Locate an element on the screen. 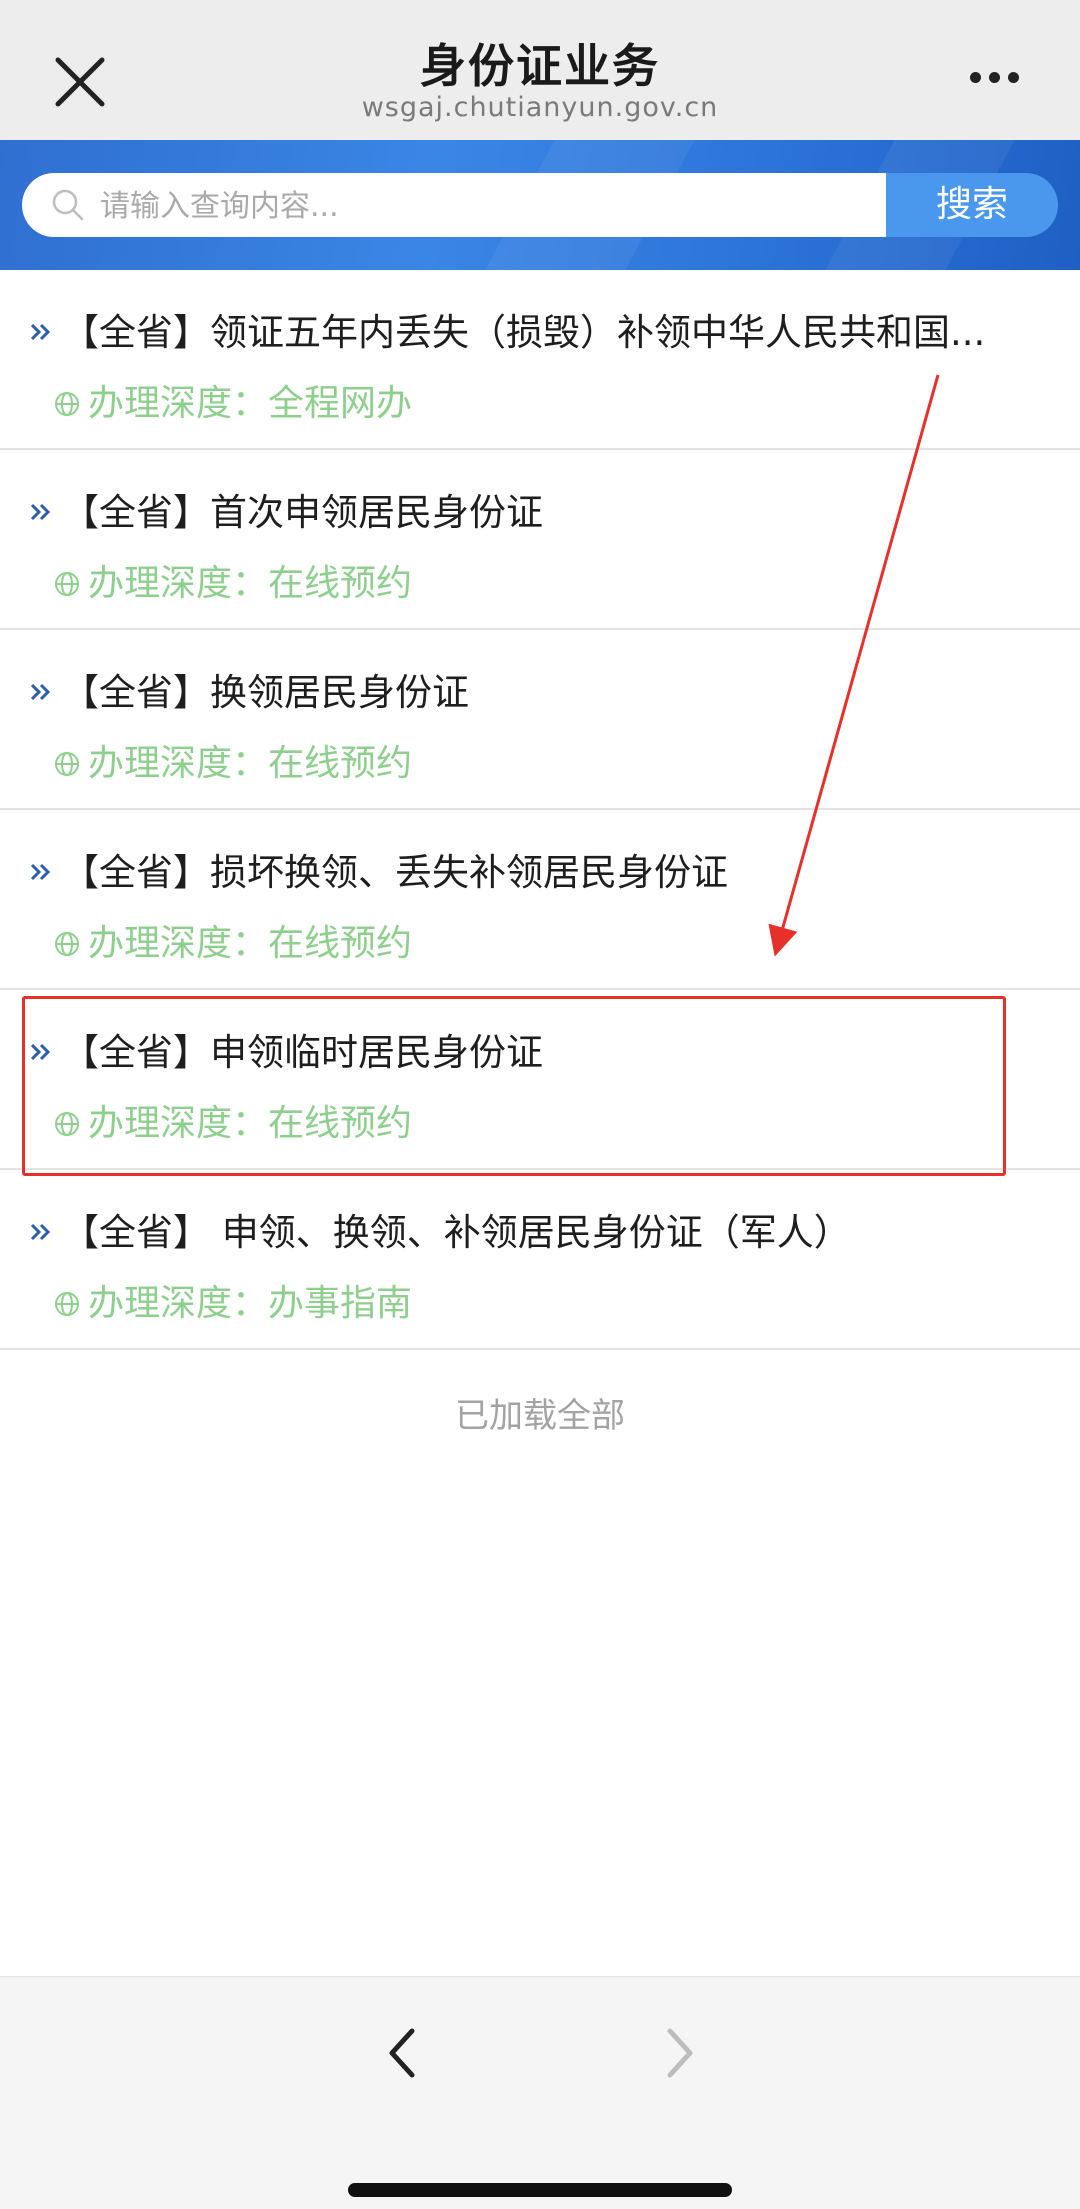 Image resolution: width=1080 pixels, height=2209 pixels. search-band: 搜索 is located at coordinates (540, 205).